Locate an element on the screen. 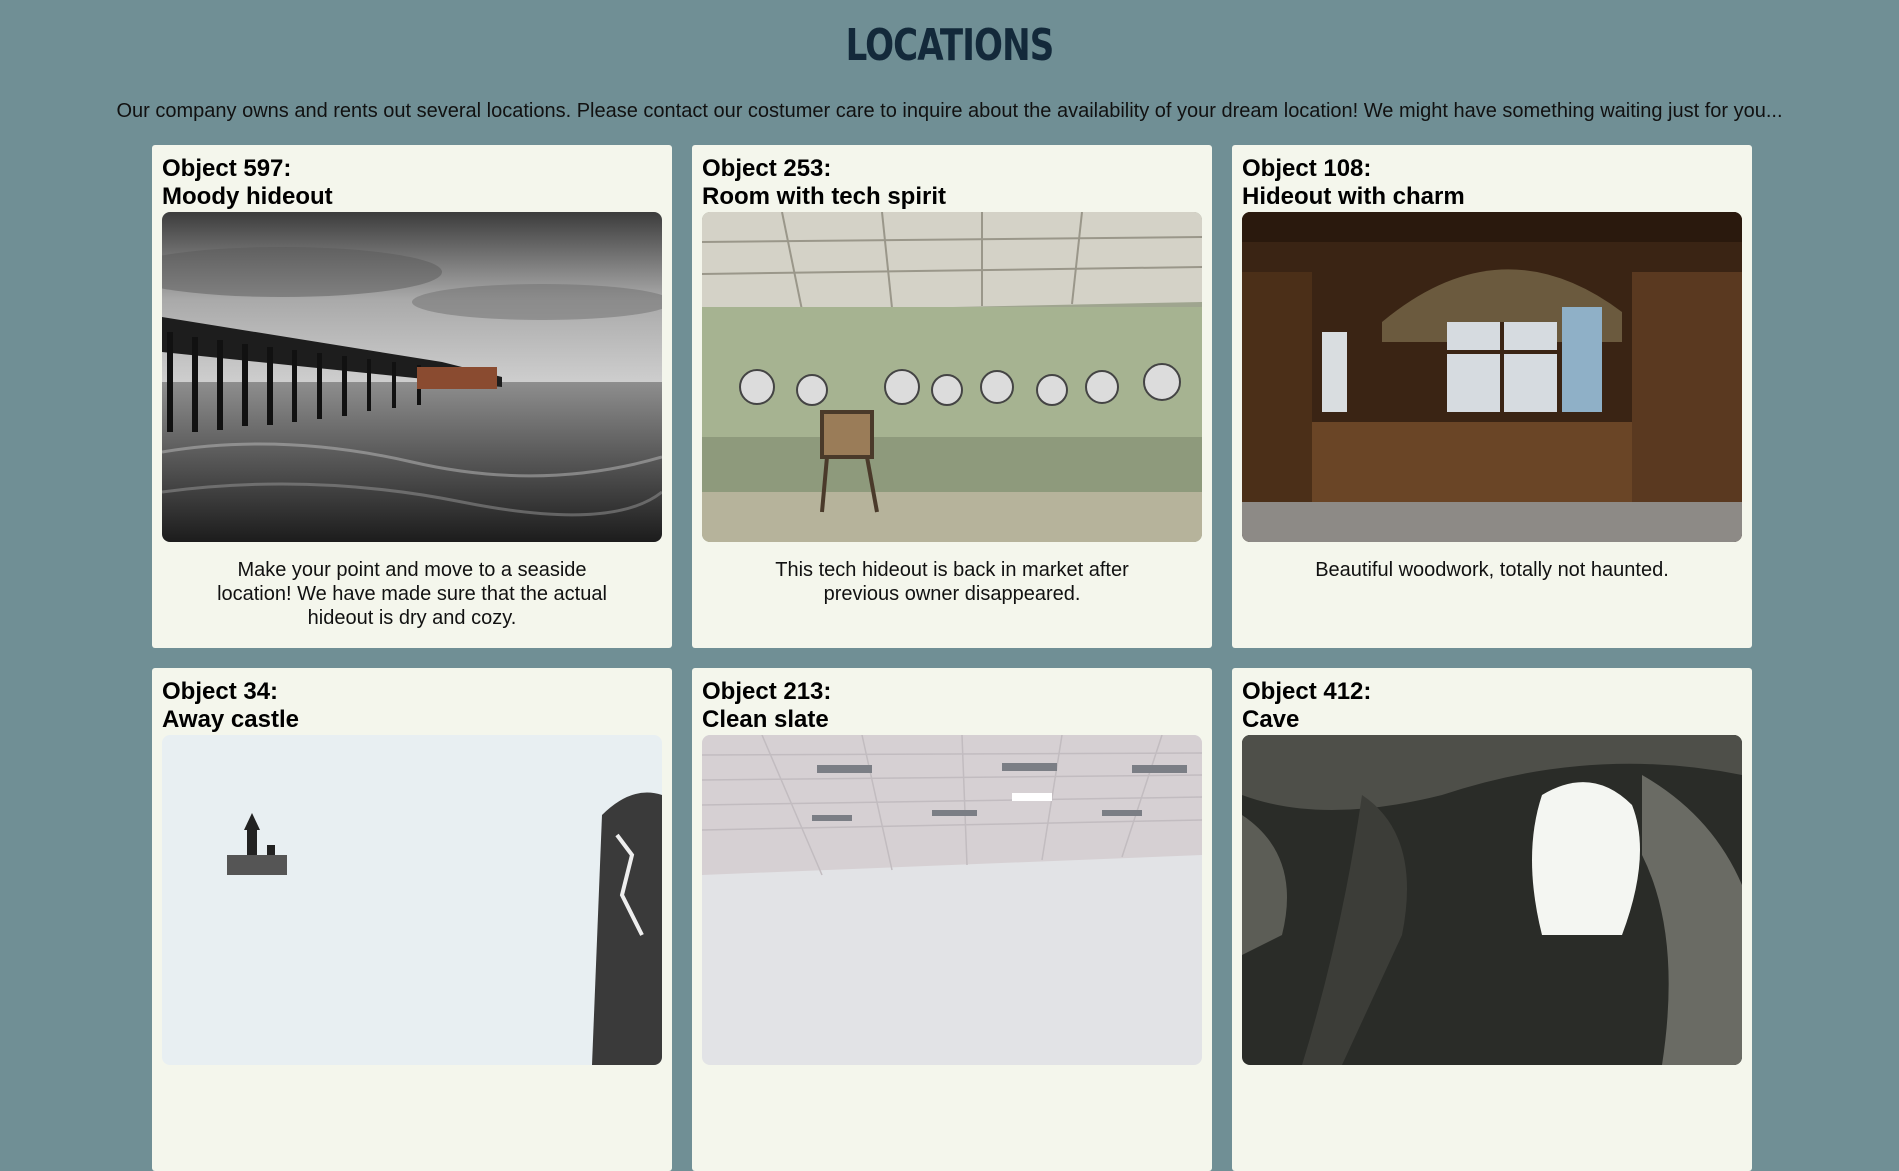 This screenshot has width=1899, height=1171. seaside-pier-photo is located at coordinates (412, 377).